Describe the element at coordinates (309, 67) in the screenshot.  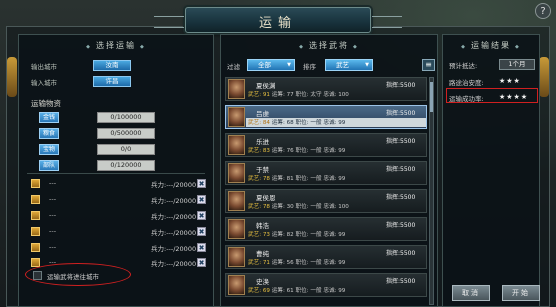
I see `sort-label: 排序` at that location.